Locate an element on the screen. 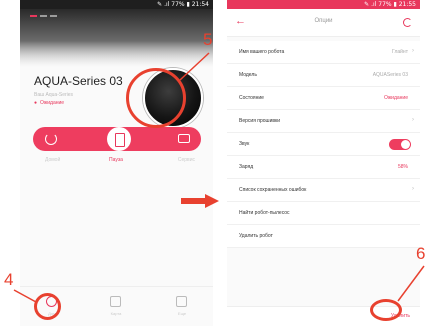  callout-number-4: 4 is located at coordinates (9, 279).